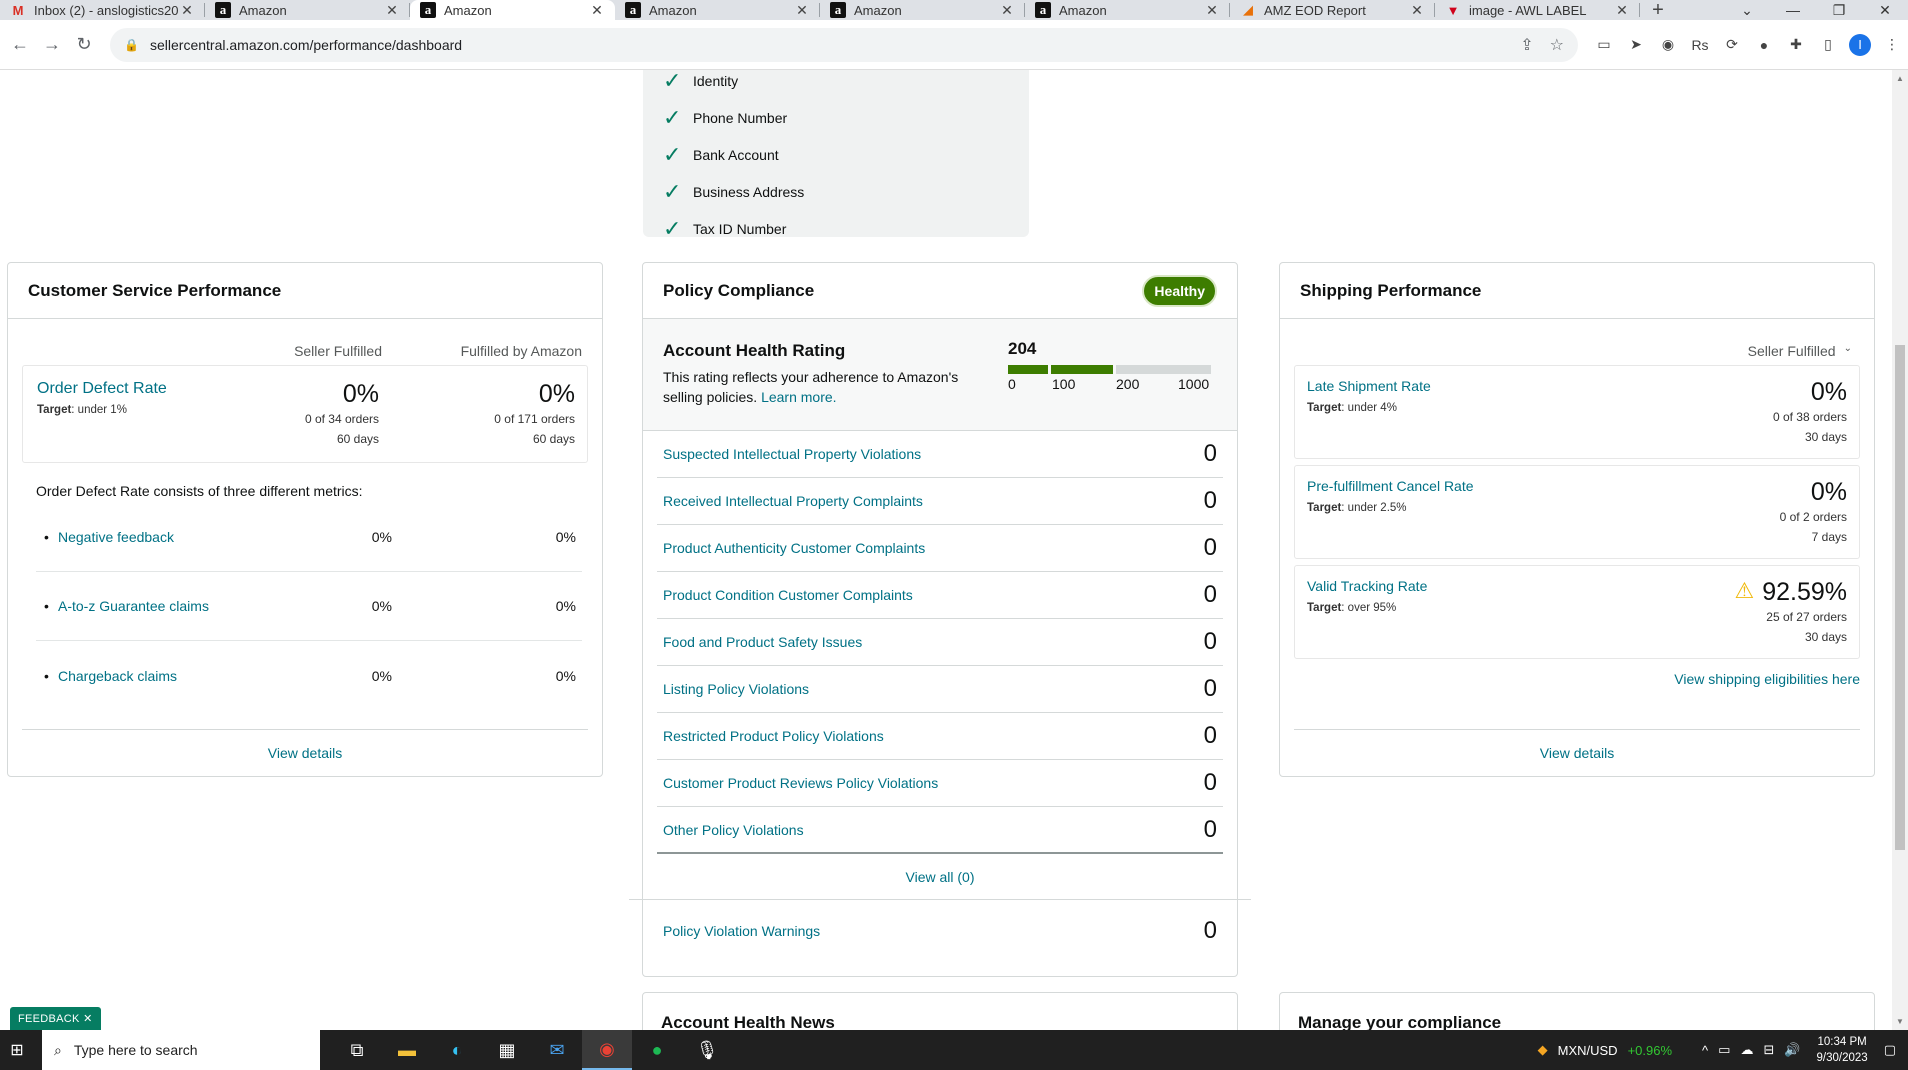 The width and height of the screenshot is (1908, 1070). What do you see at coordinates (1705, 1050) in the screenshot?
I see `chevron-up-icon: ^` at bounding box center [1705, 1050].